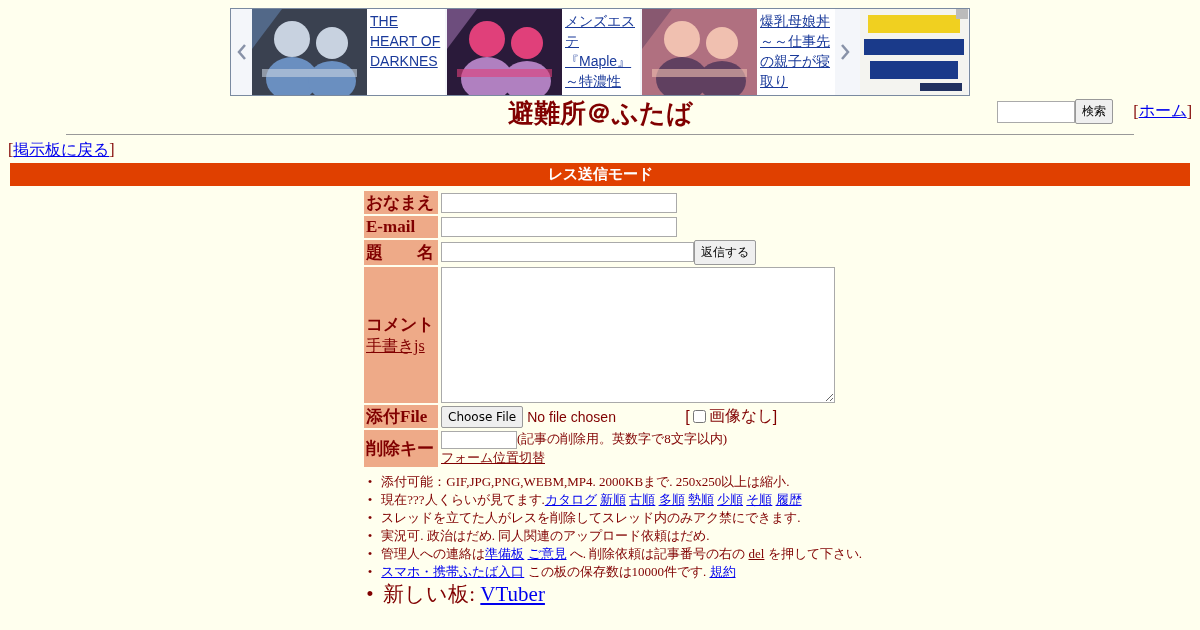 This screenshot has width=1200, height=630. What do you see at coordinates (545, 535) in the screenshot?
I see `rule-text: 実況可. 政治はだめ. 同人関連のアップロード依頼はだめ.` at bounding box center [545, 535].